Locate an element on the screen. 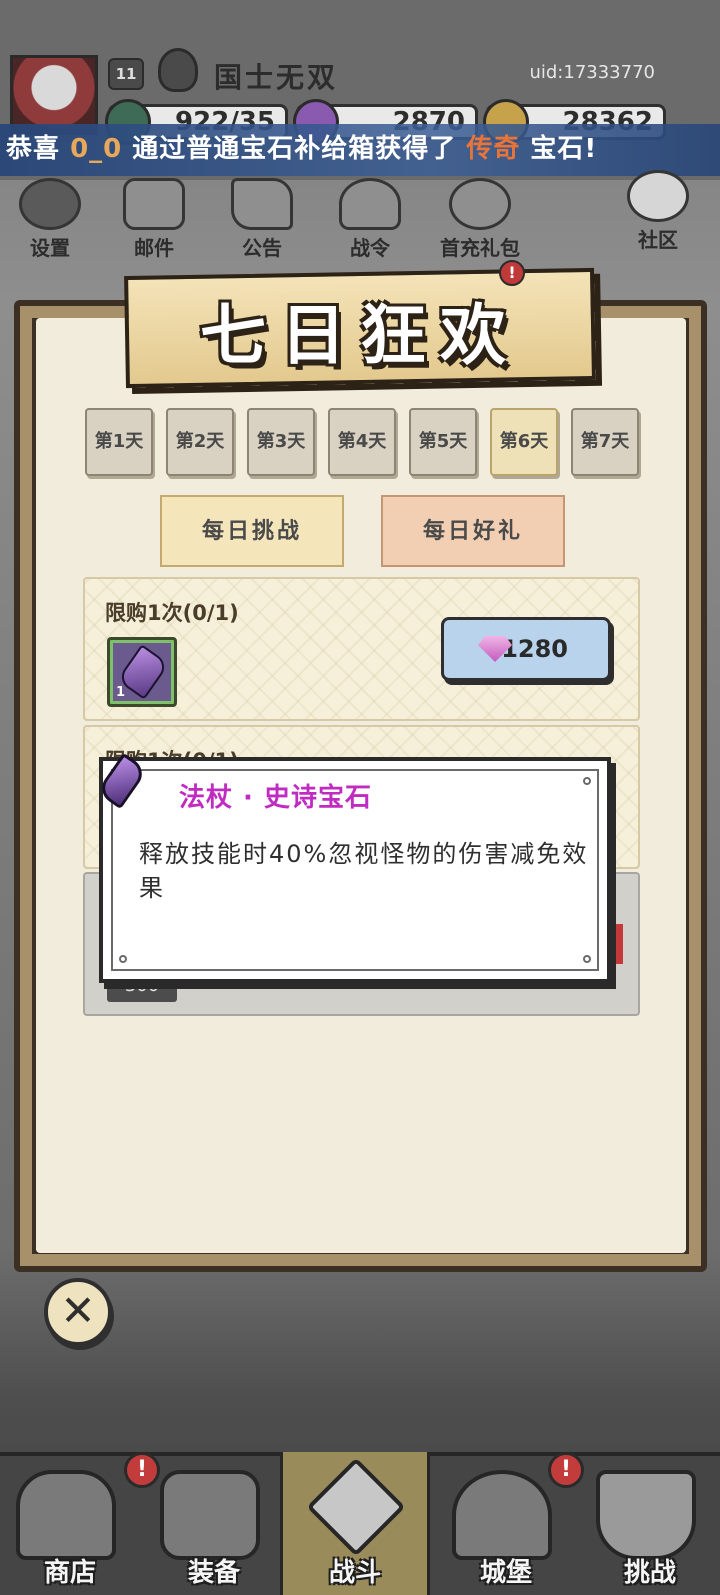 Image resolution: width=720 pixels, height=1595 pixels. nav-mail: 邮件 is located at coordinates (154, 219).